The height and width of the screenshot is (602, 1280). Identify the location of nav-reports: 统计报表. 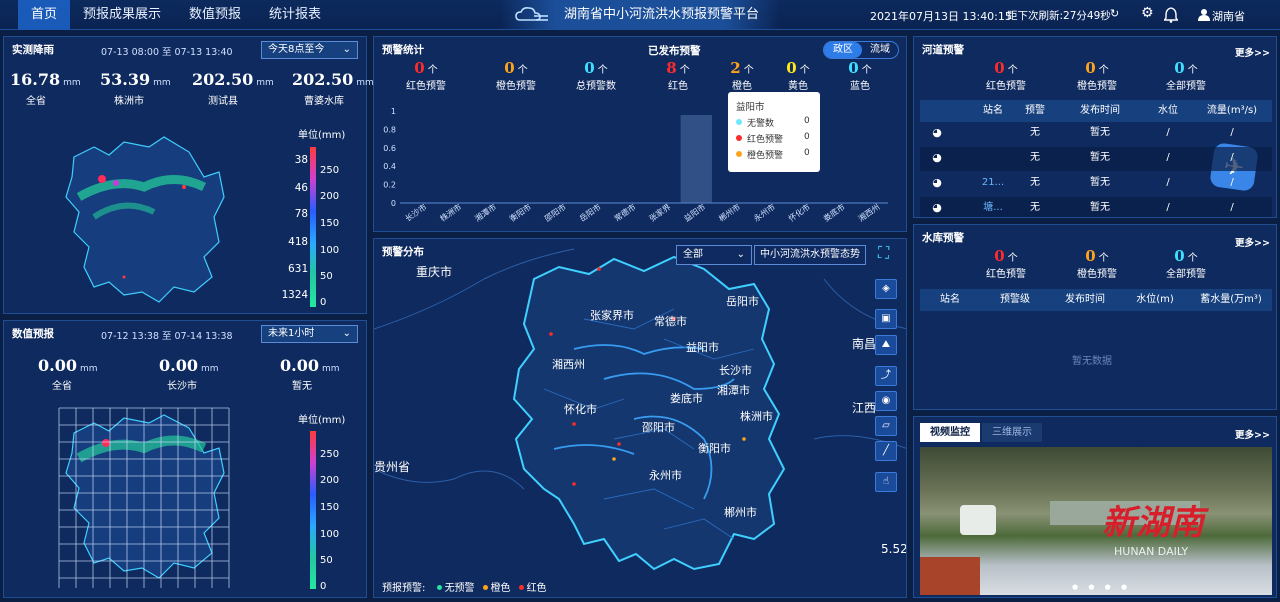
(295, 15).